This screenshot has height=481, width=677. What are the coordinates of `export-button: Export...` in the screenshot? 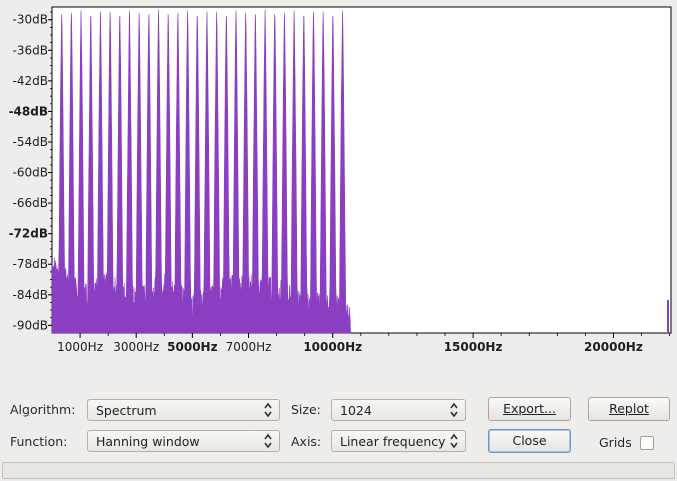 It's located at (529, 409).